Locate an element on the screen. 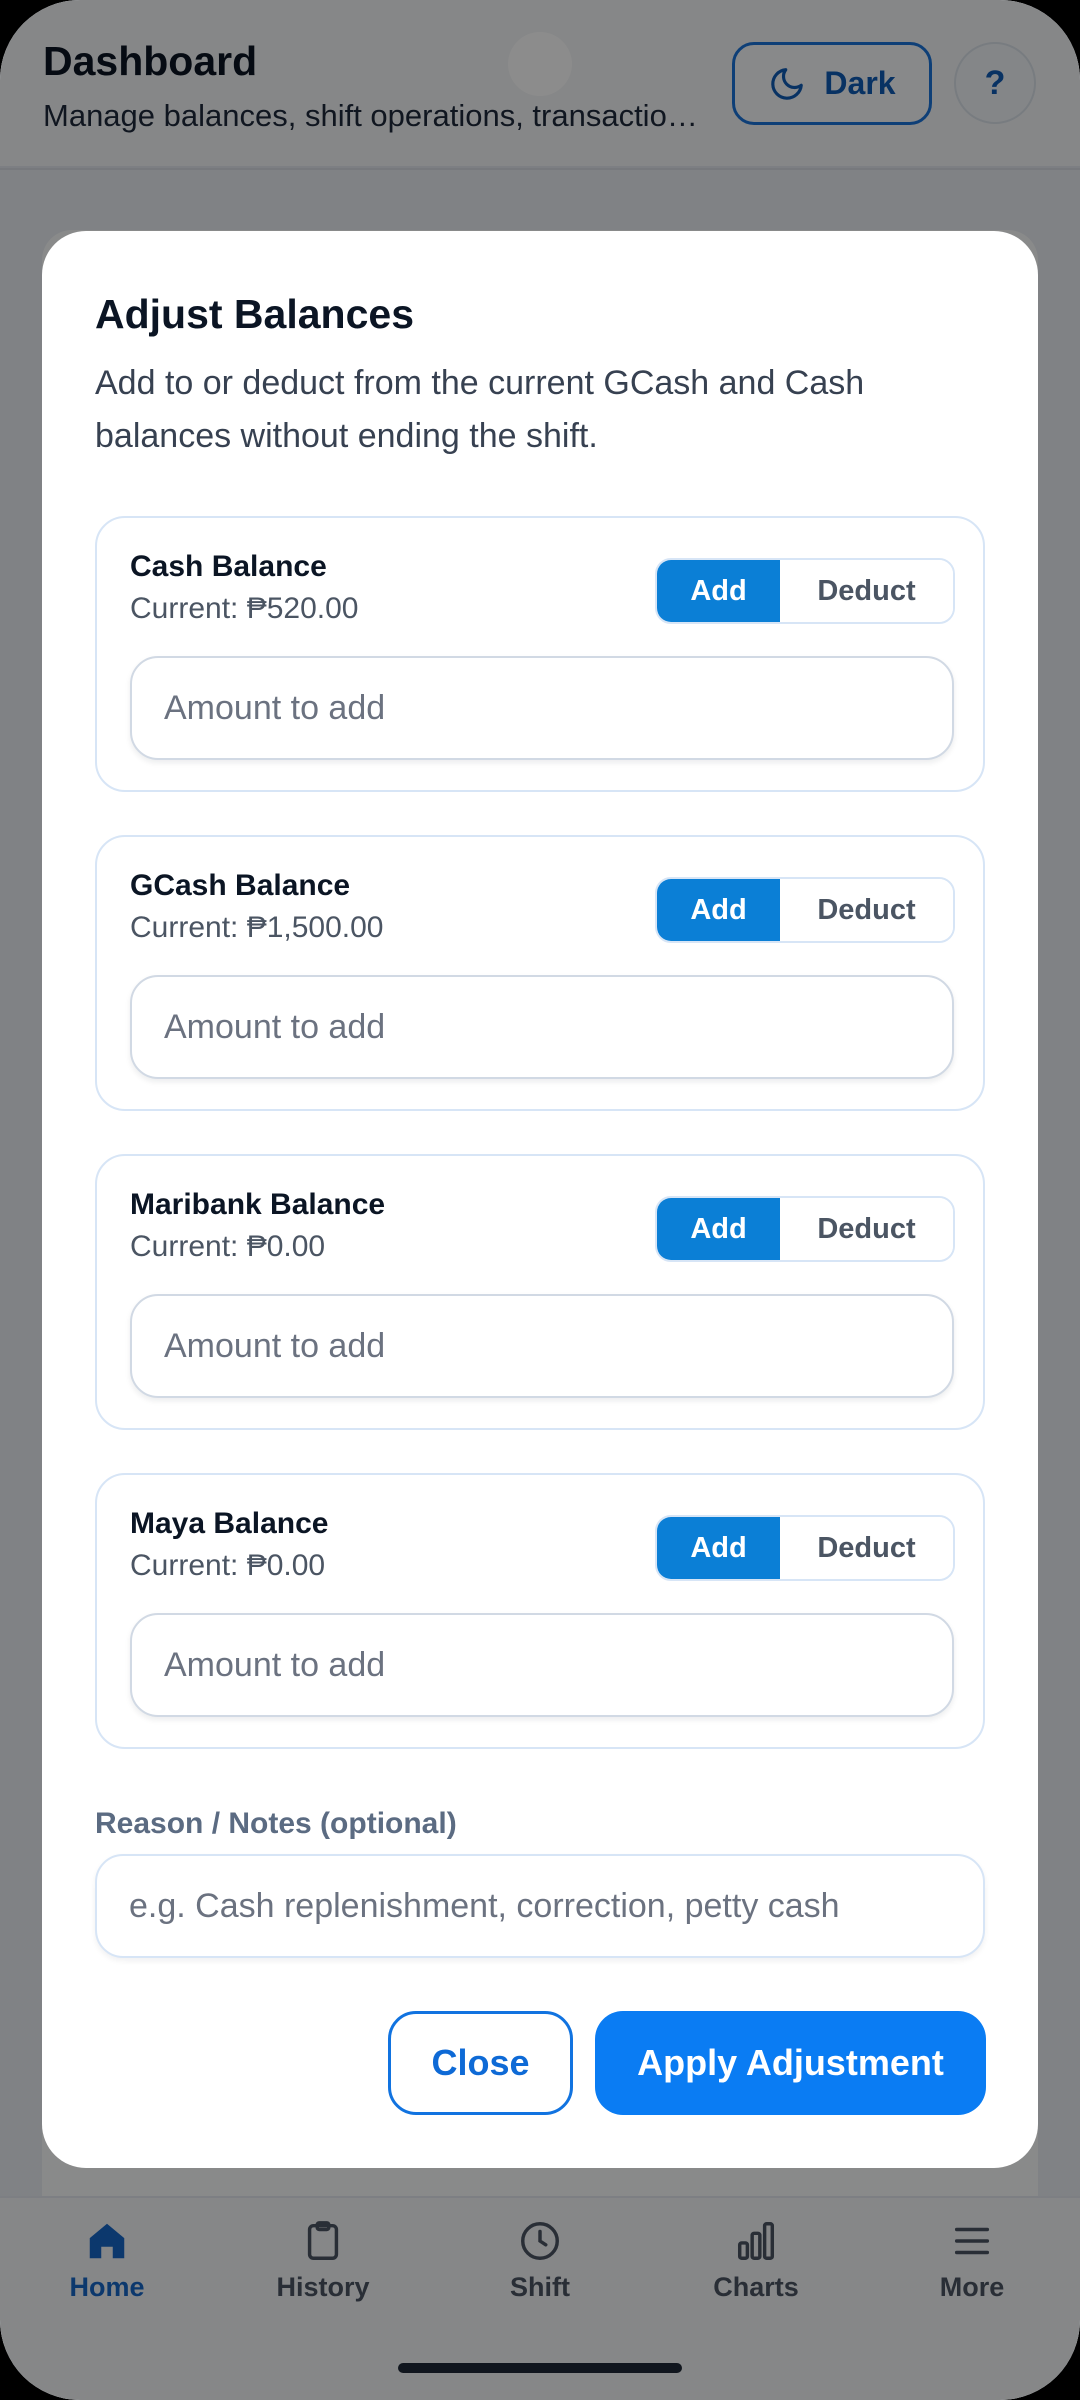 The image size is (1080, 2400). balance-current: Current: ₱520.00 is located at coordinates (244, 608).